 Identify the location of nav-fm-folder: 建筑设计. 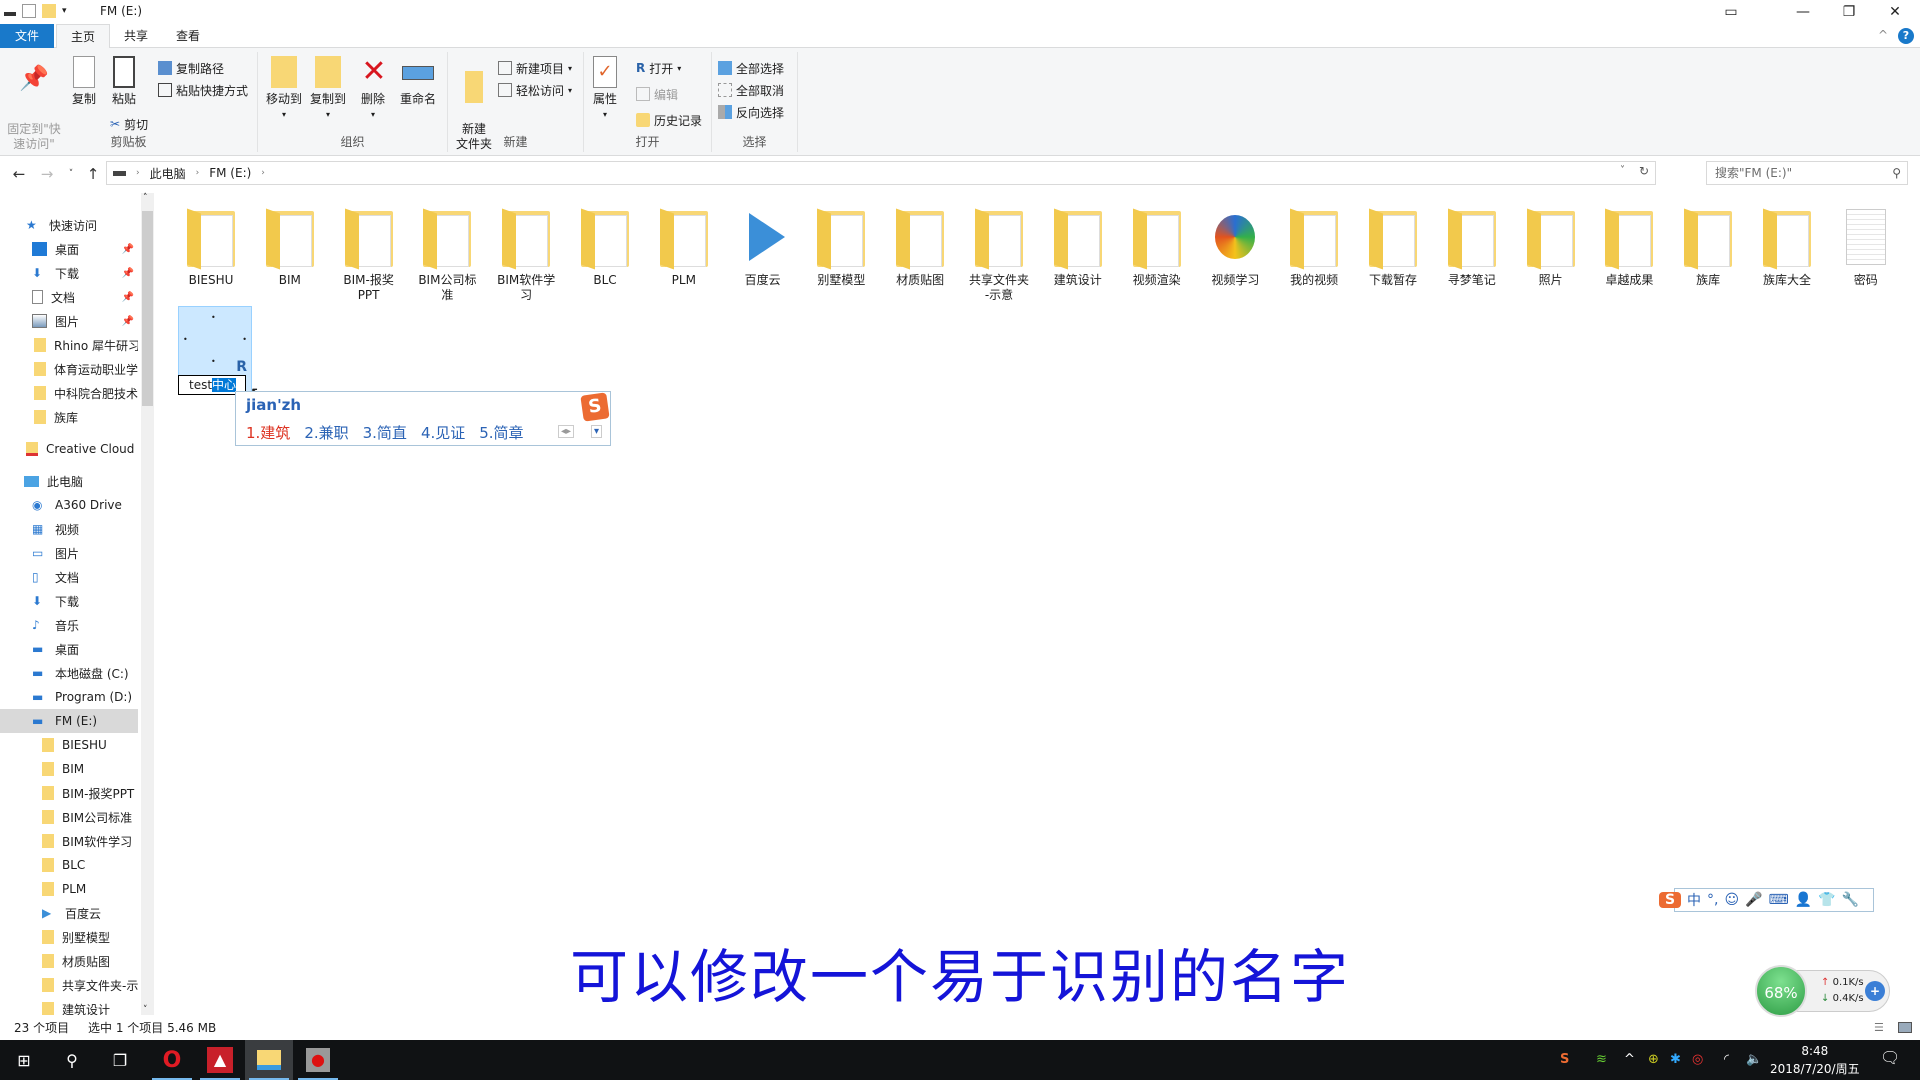
(69, 1006).